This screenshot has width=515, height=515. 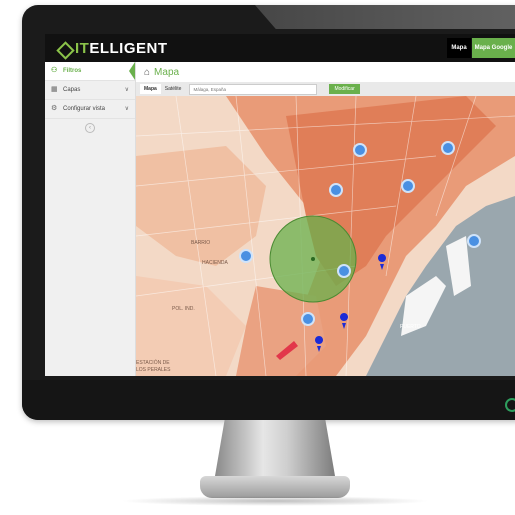 What do you see at coordinates (64, 49) in the screenshot?
I see `logo-icon` at bounding box center [64, 49].